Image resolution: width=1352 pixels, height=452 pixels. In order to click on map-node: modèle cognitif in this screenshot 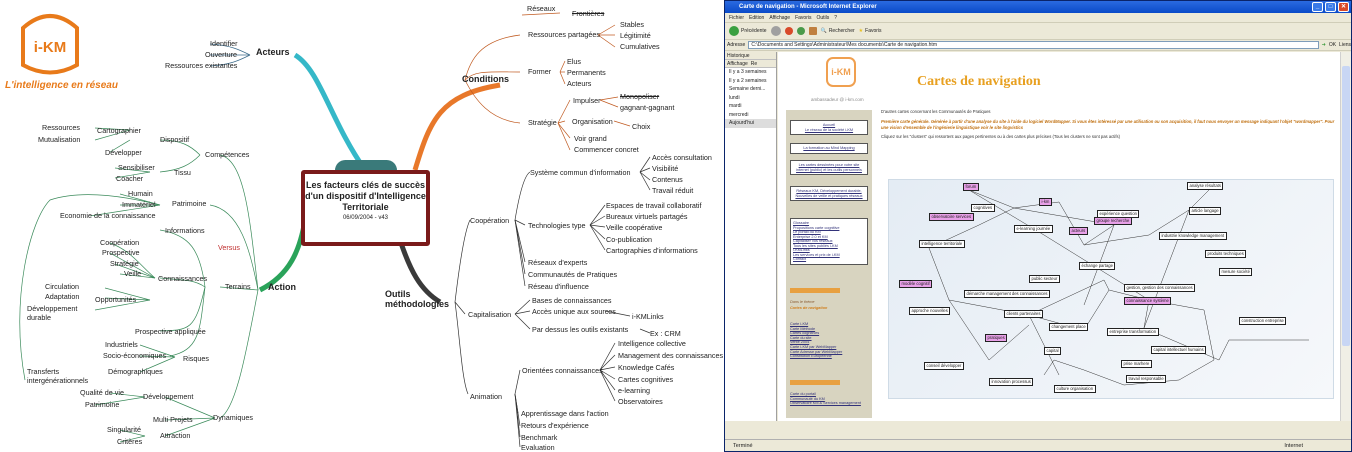, I will do `click(916, 284)`.